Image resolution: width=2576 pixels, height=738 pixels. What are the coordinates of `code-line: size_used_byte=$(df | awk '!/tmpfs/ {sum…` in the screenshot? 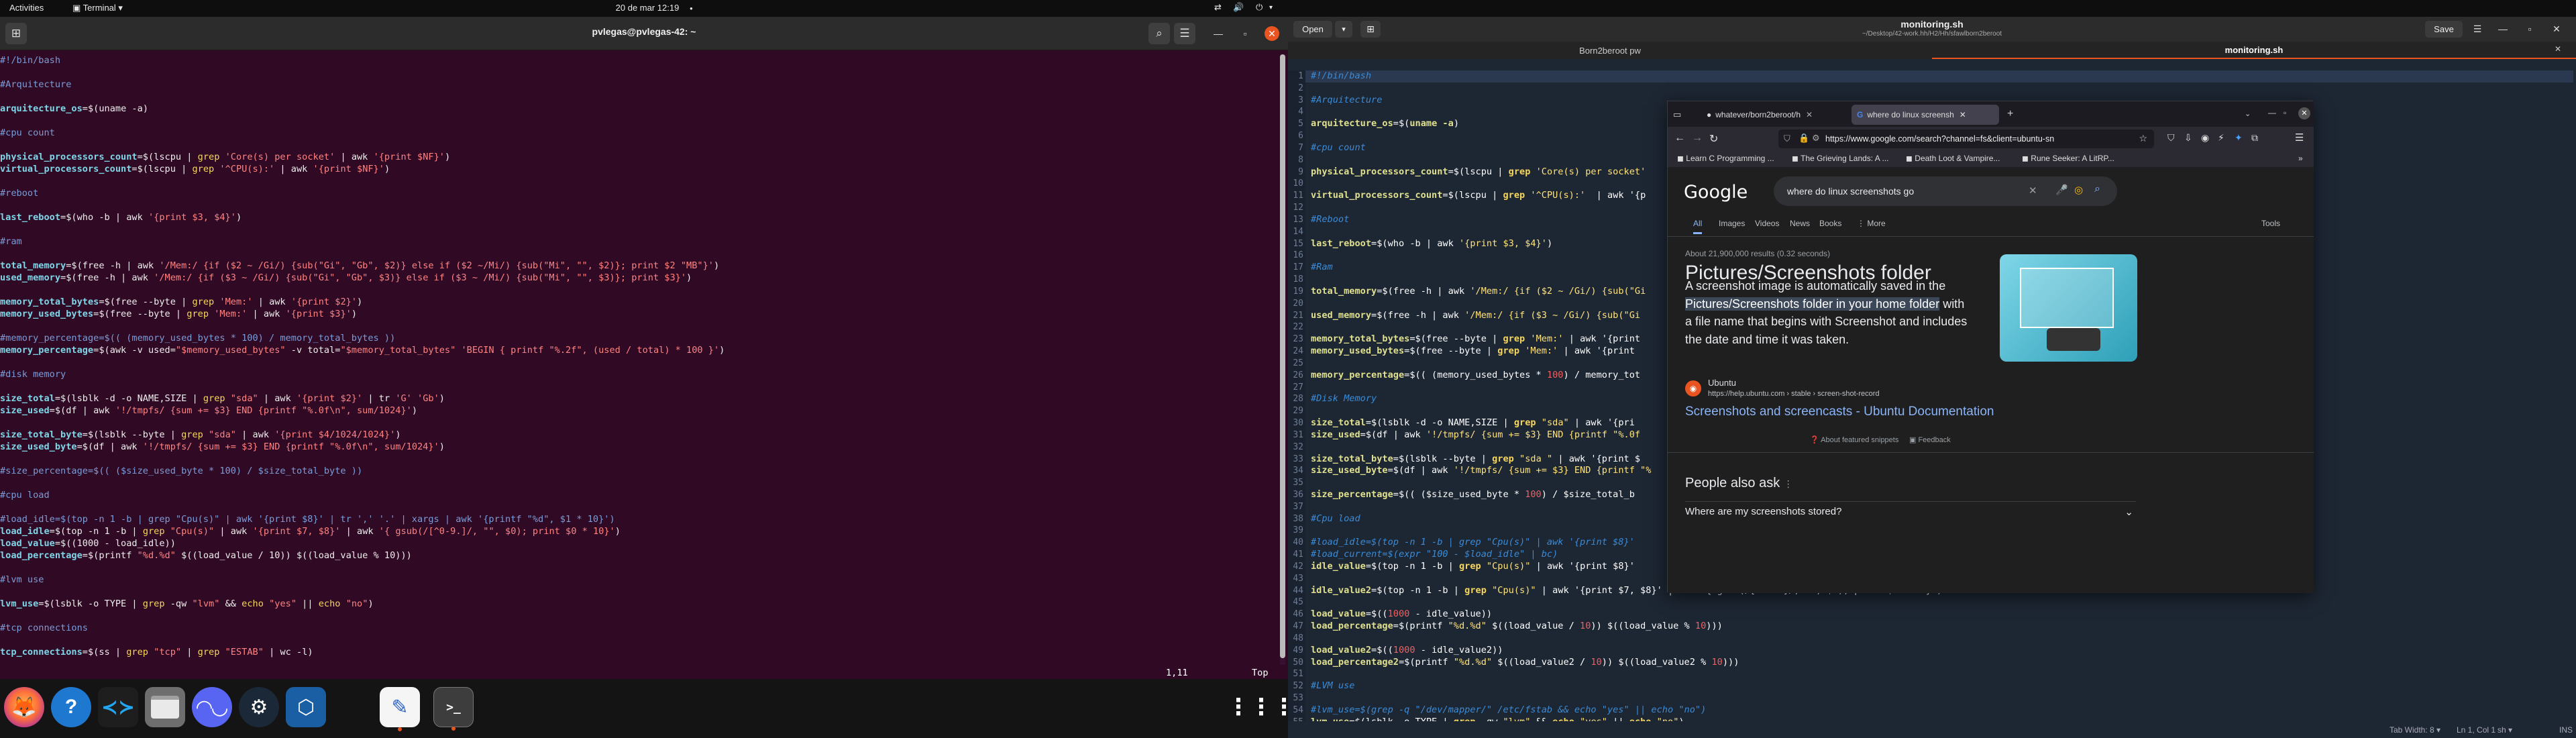 It's located at (639, 447).